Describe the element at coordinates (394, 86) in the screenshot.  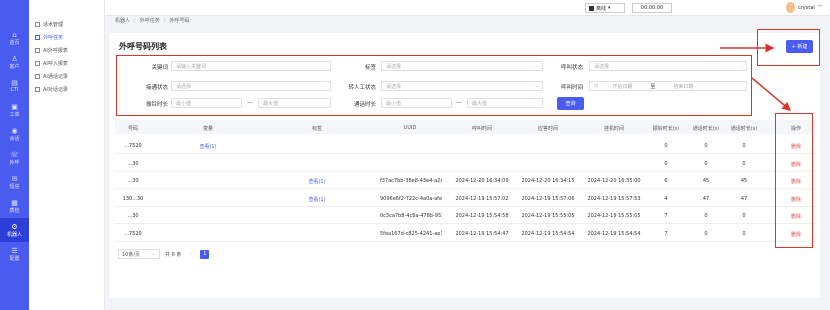
I see `transfer-status-placeholder: 请选择` at that location.